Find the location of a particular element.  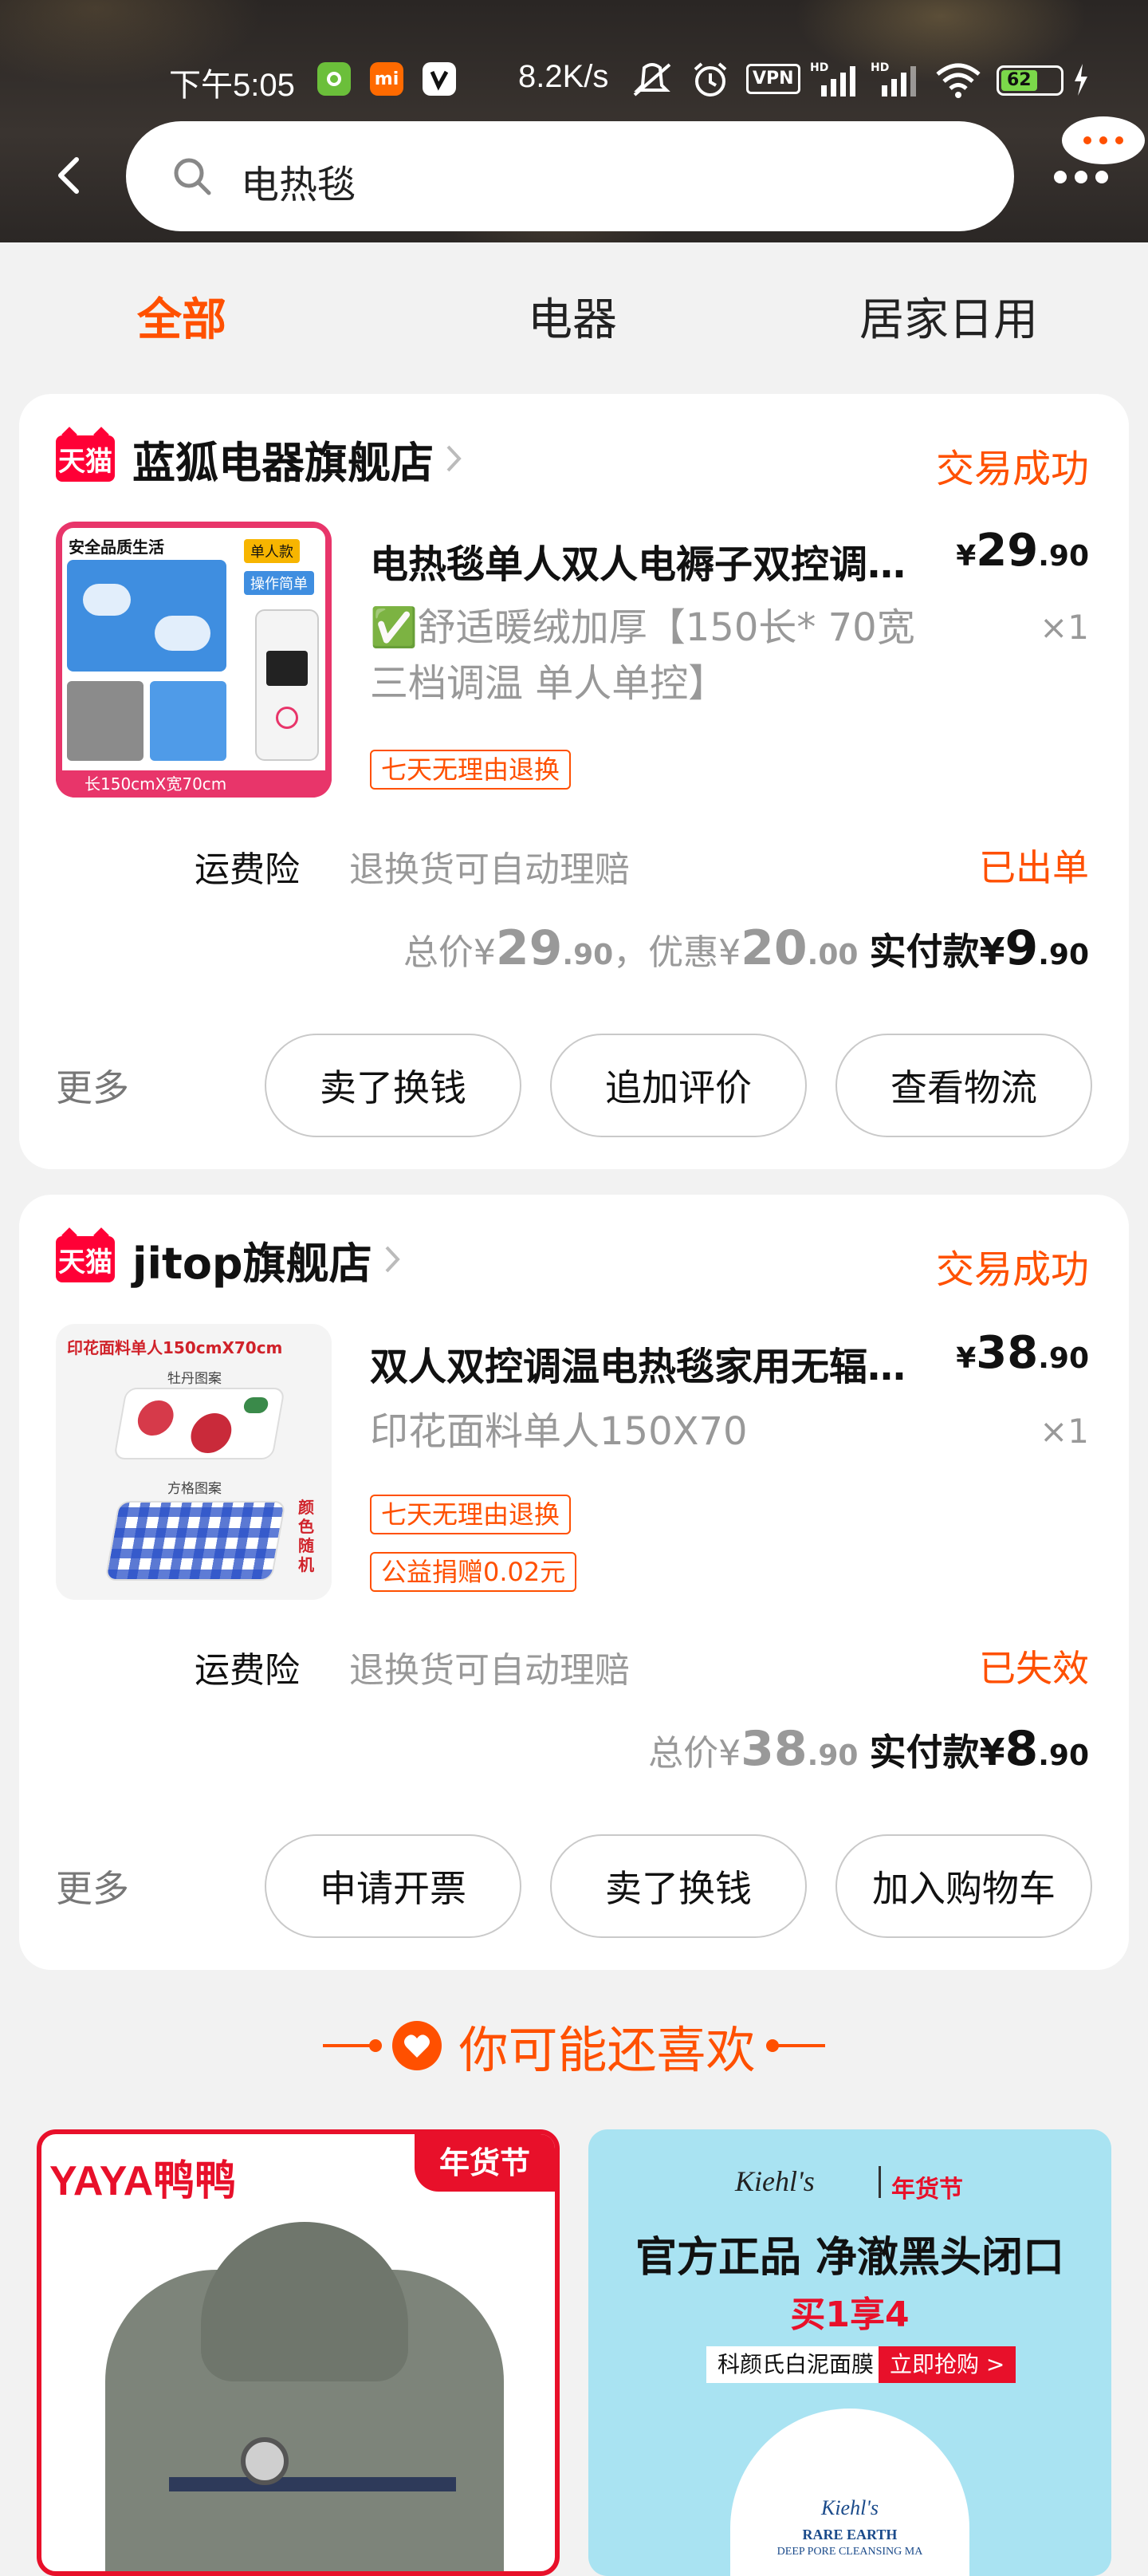

festival-badge: 年货节 is located at coordinates (485, 2163).